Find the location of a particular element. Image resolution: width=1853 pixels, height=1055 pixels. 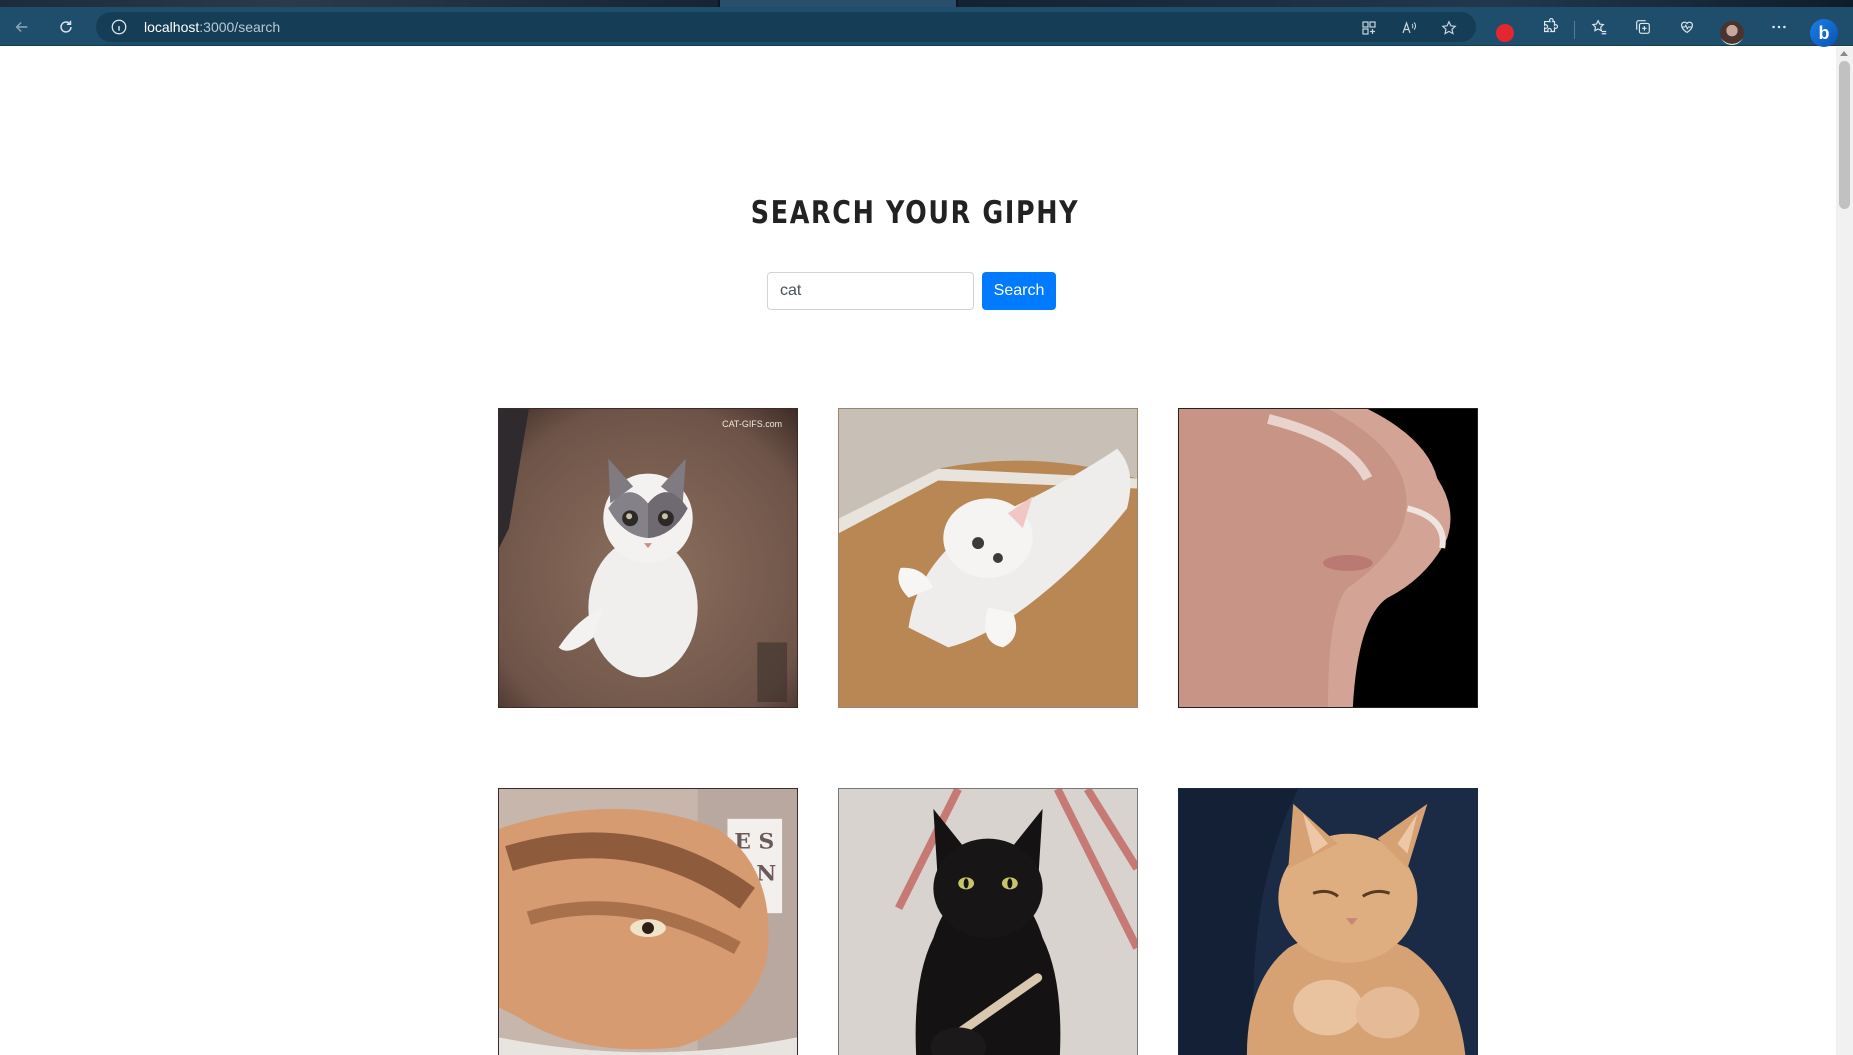

cat-gif-image: E S P N is located at coordinates (648, 922).